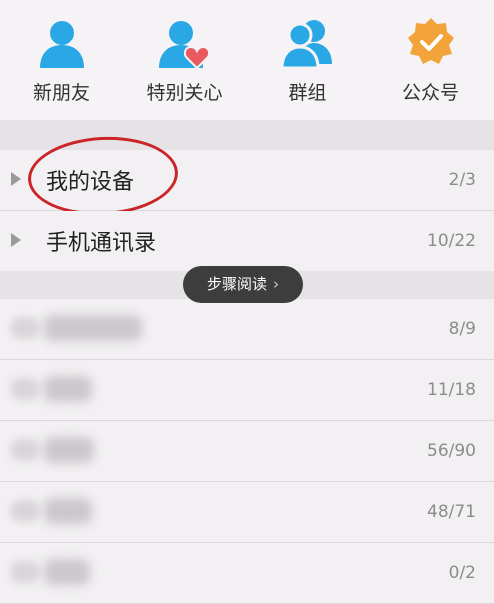  I want to click on group-count: 10/22, so click(451, 241).